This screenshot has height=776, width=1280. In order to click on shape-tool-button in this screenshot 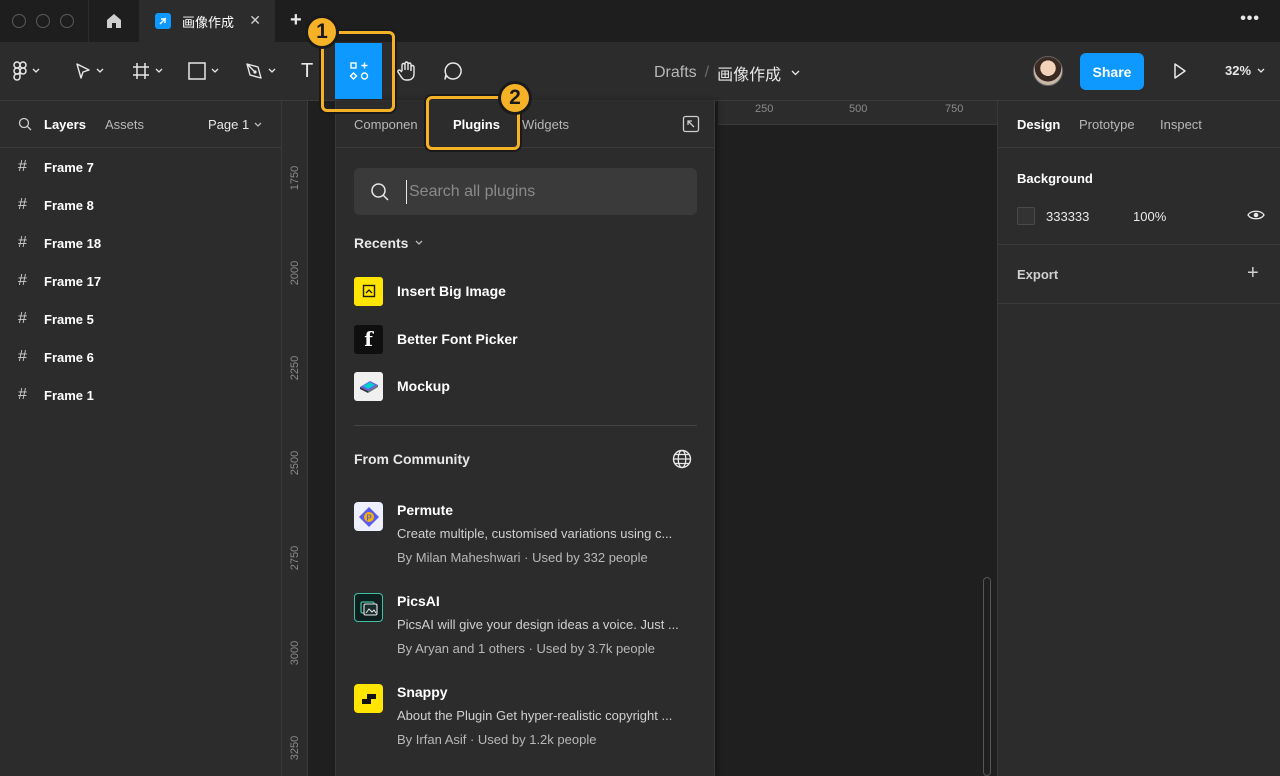, I will do `click(203, 71)`.